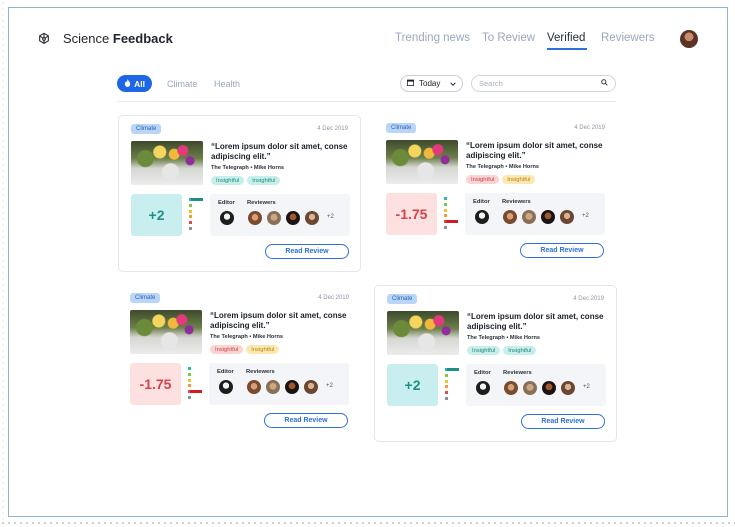 This screenshot has height=527, width=735. I want to click on nav-verified: Verified, so click(566, 38).